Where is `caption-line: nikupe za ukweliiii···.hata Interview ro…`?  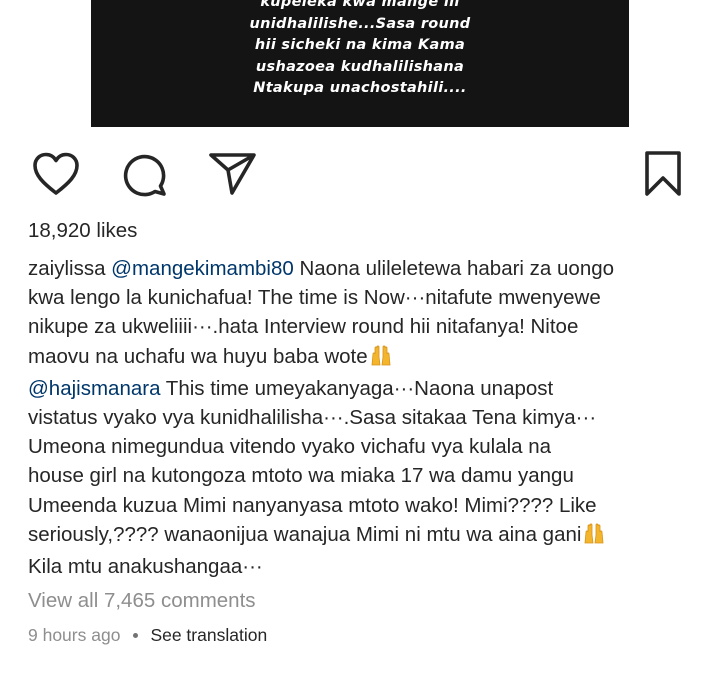
caption-line: nikupe za ukweliiii···.hata Interview ro… is located at coordinates (303, 327).